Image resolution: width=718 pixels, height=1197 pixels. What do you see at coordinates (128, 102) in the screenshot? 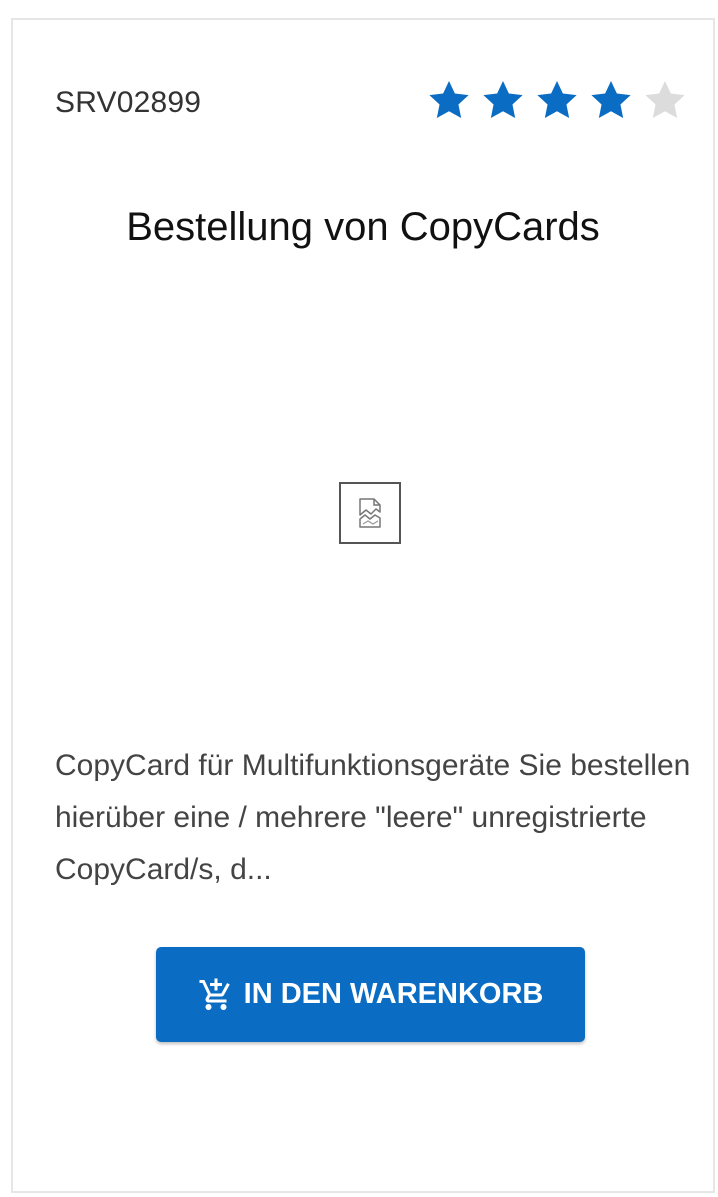
I see `product-sku: SRV02899` at bounding box center [128, 102].